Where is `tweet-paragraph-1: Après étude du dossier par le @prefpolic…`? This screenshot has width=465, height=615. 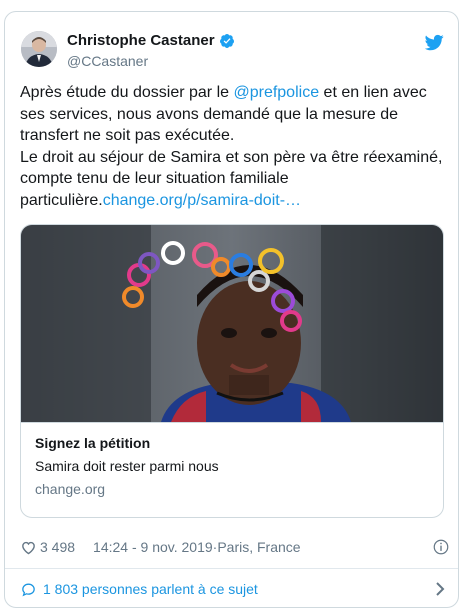 tweet-paragraph-1: Après étude du dossier par le @prefpolic… is located at coordinates (235, 114).